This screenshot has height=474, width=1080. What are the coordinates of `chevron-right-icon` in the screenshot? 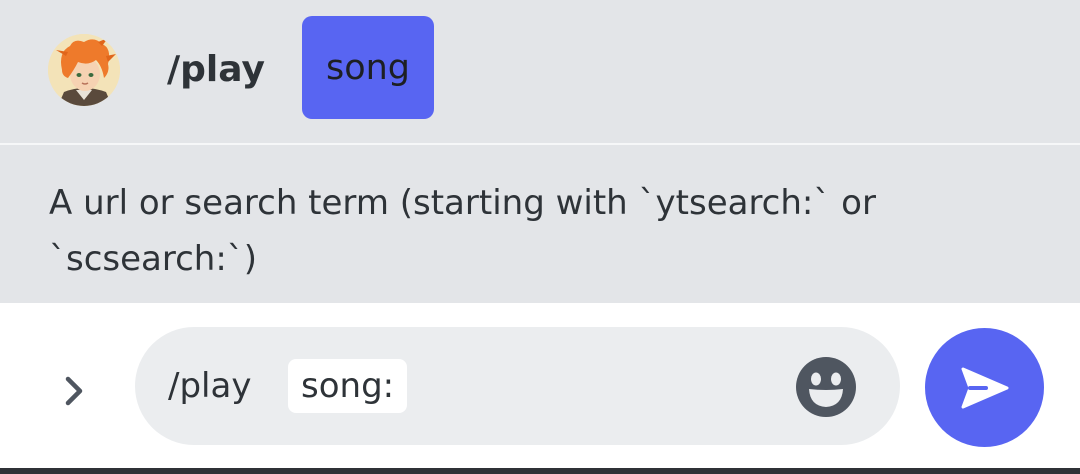 It's located at (74, 391).